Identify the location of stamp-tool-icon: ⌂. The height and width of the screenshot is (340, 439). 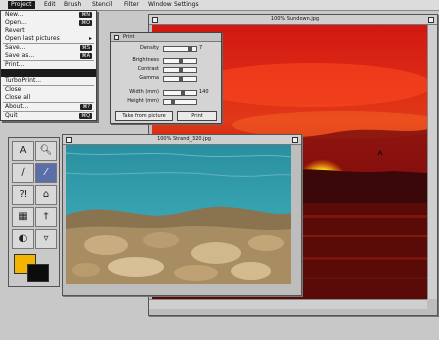
(46, 195).